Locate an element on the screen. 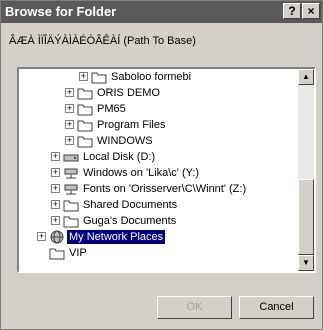  scroll-down-button: ▼ is located at coordinates (306, 263).